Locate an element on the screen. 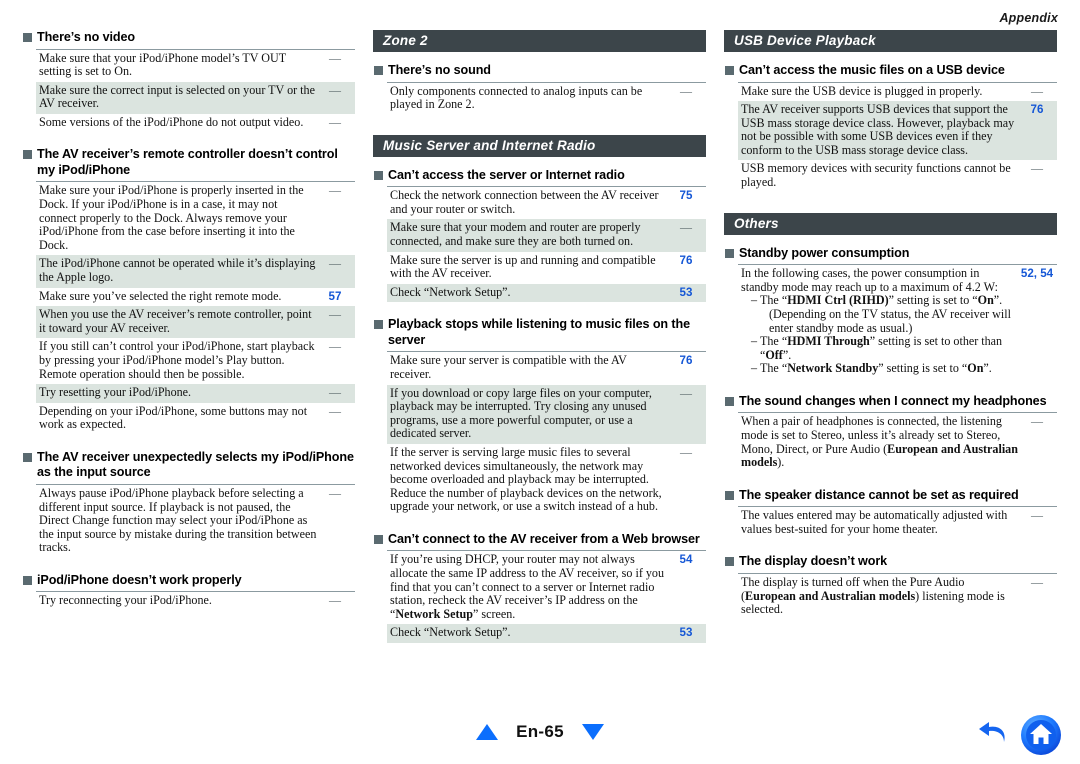  home-icon is located at coordinates (1041, 735).